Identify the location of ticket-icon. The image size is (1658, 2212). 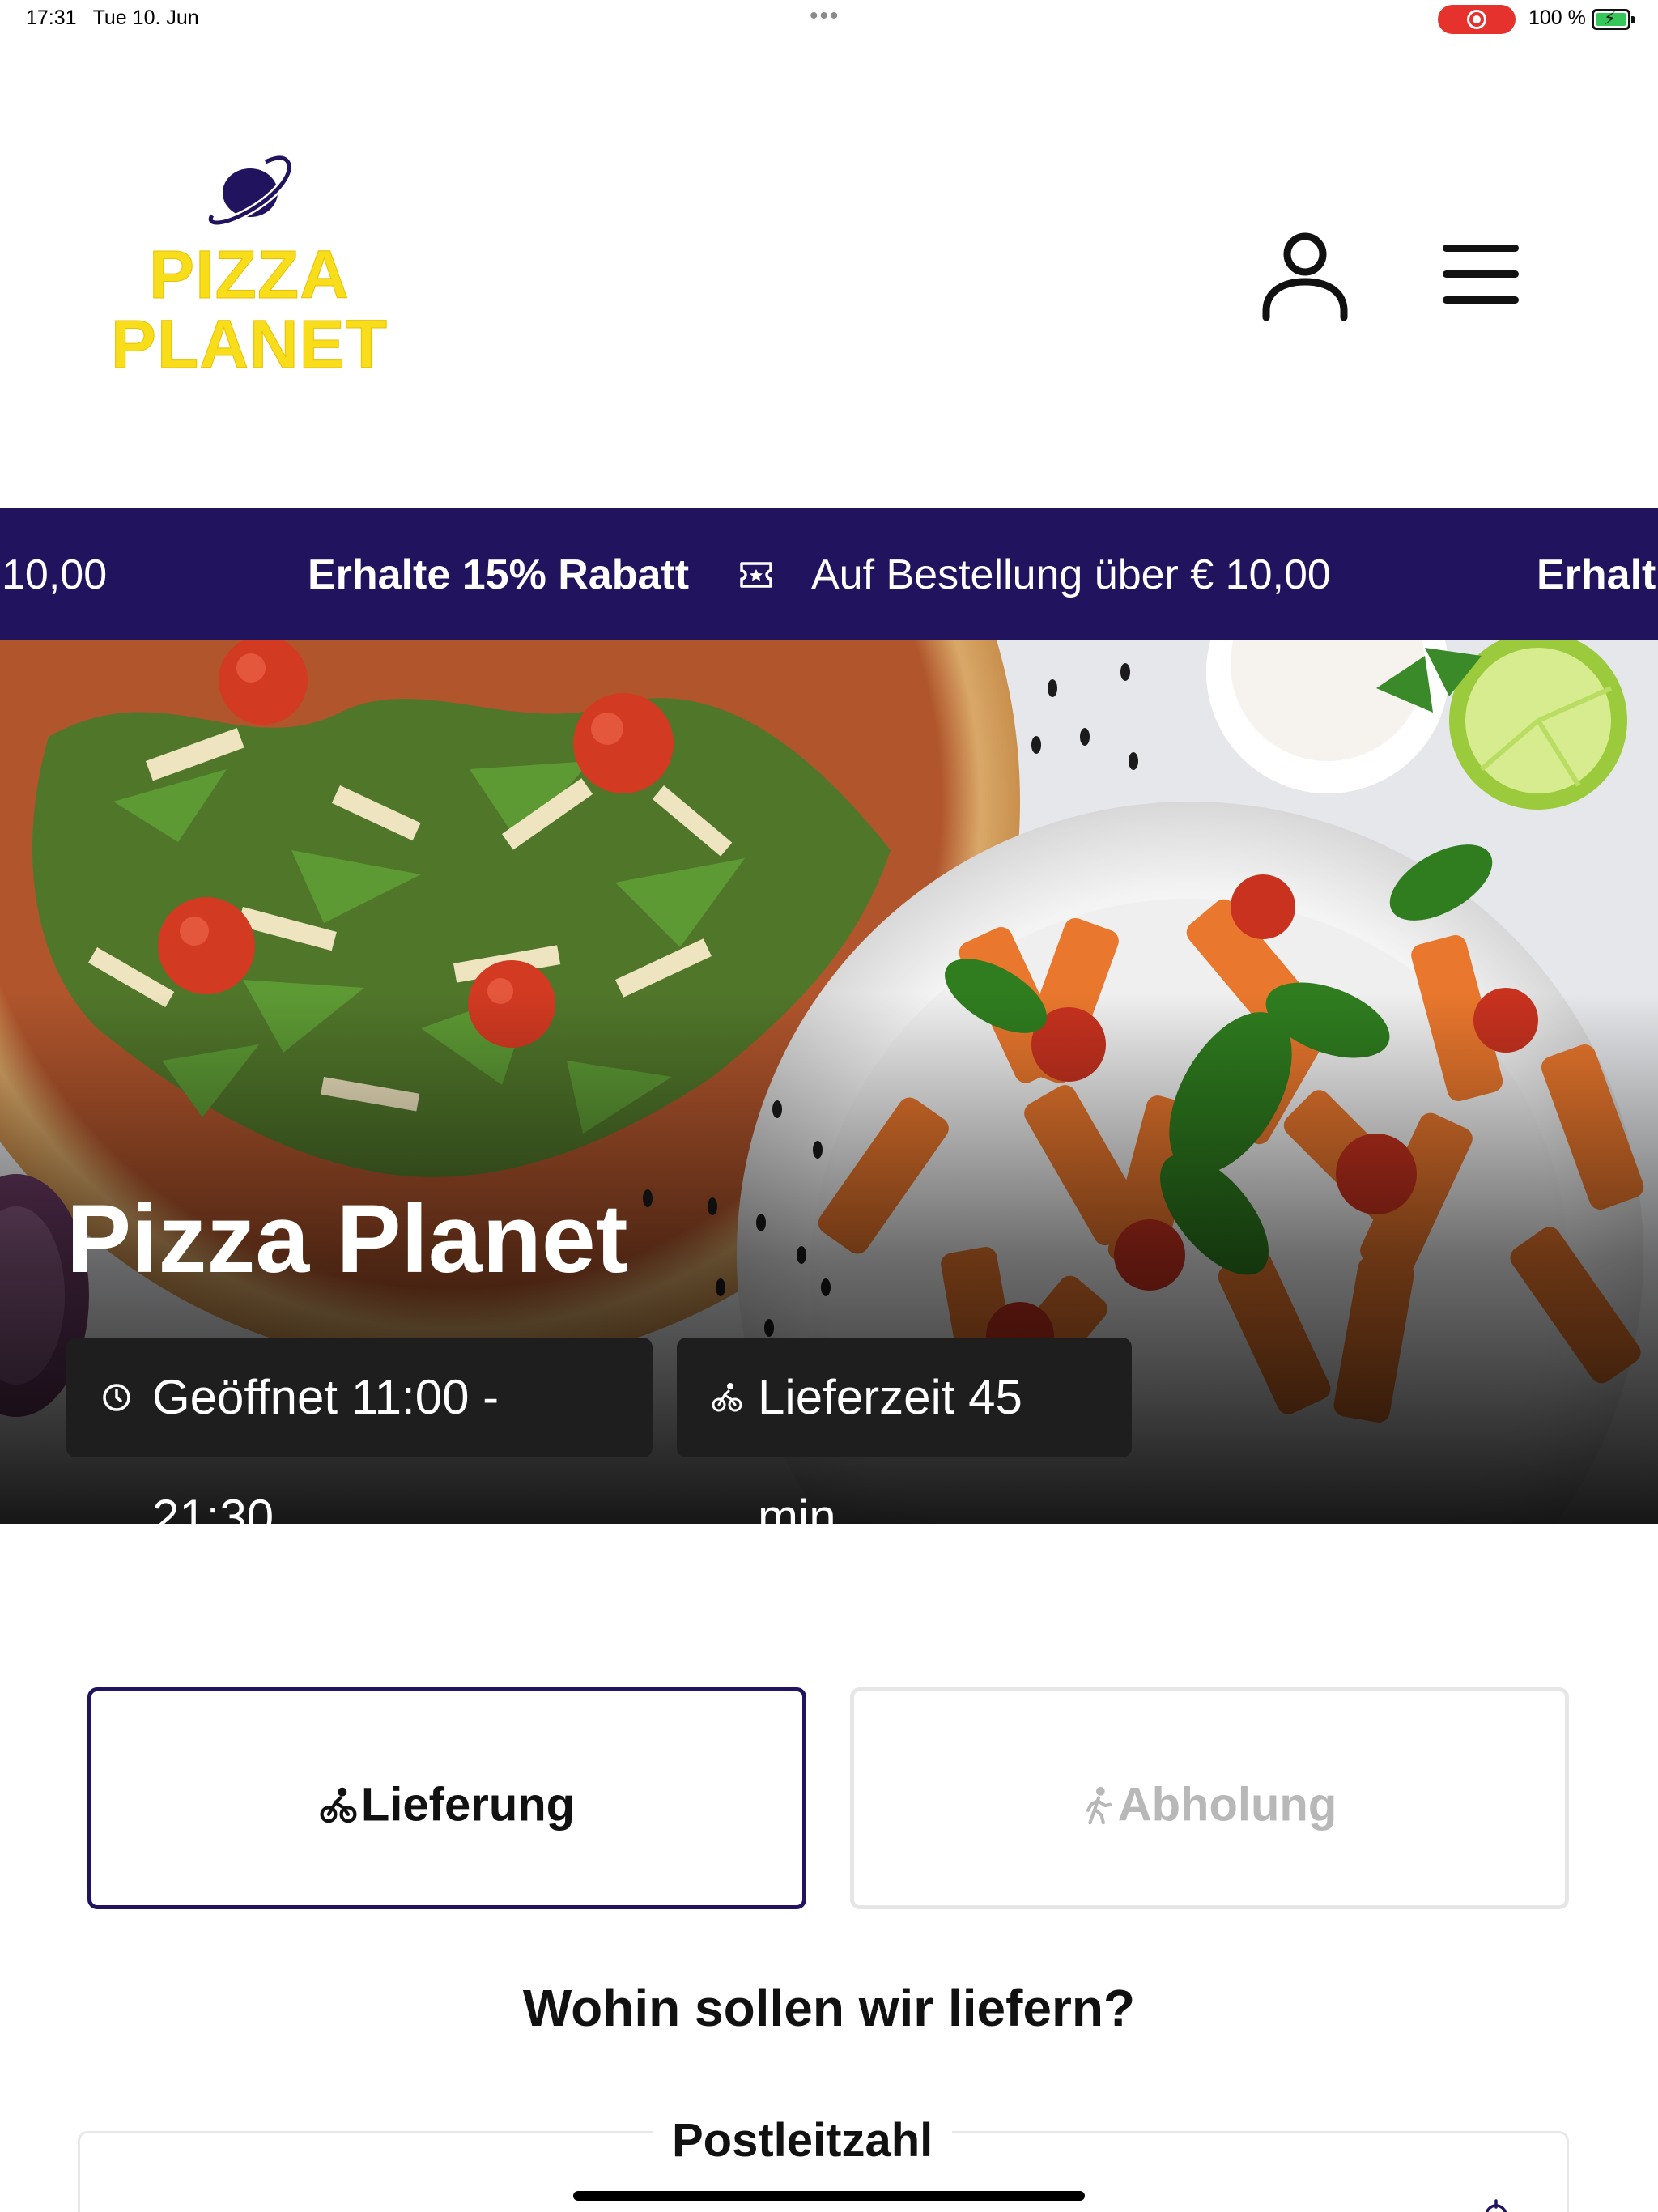
(756, 575).